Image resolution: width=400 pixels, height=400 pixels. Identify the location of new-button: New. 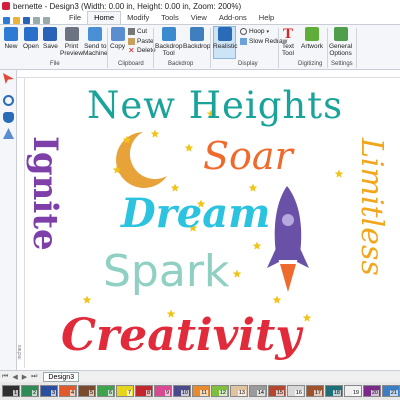
(11, 38).